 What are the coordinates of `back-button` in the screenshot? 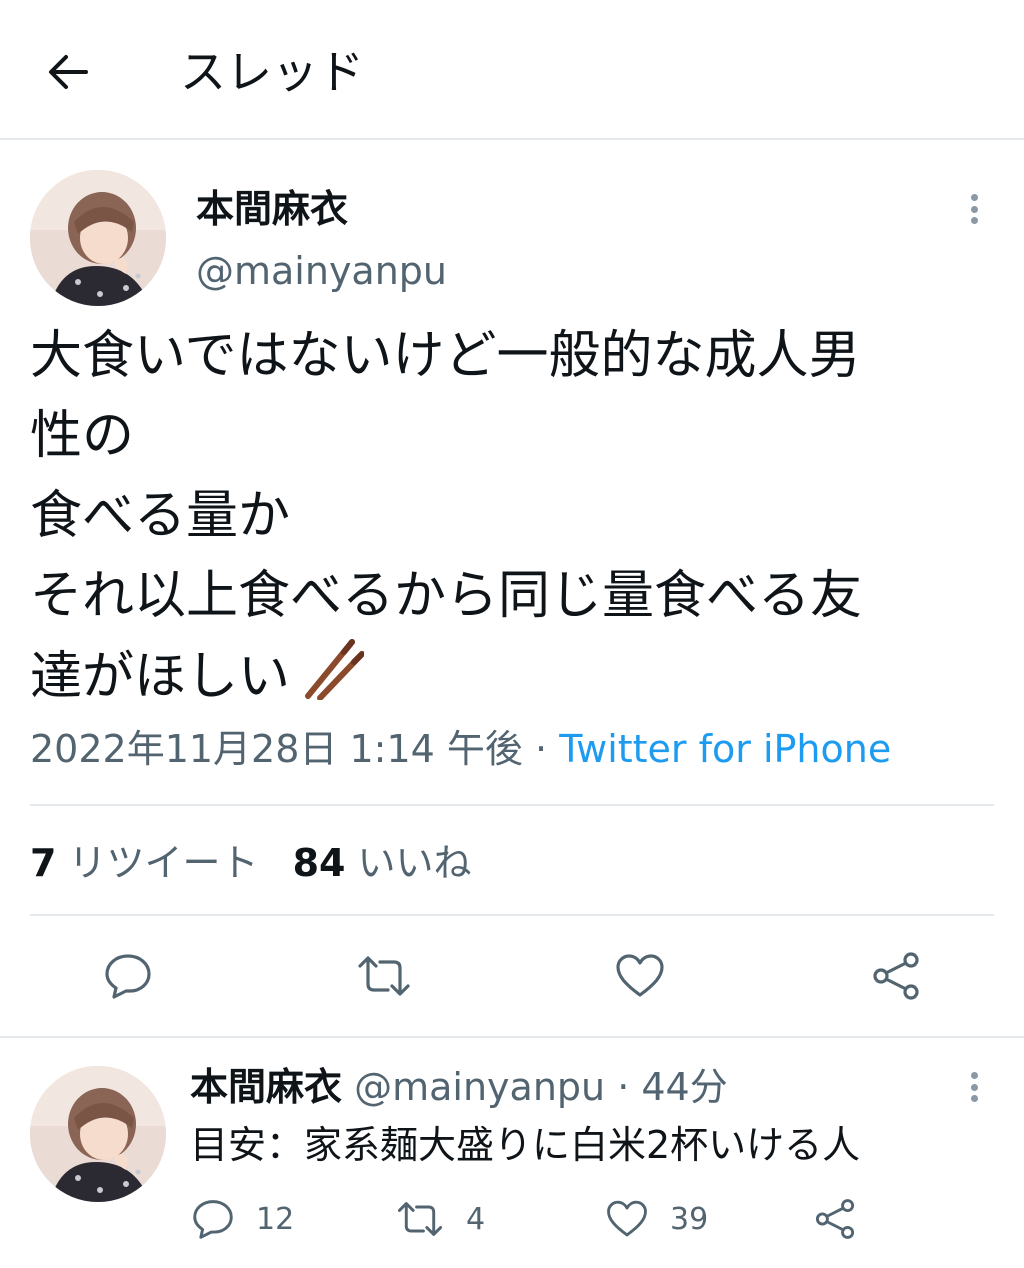 It's located at (68, 72).